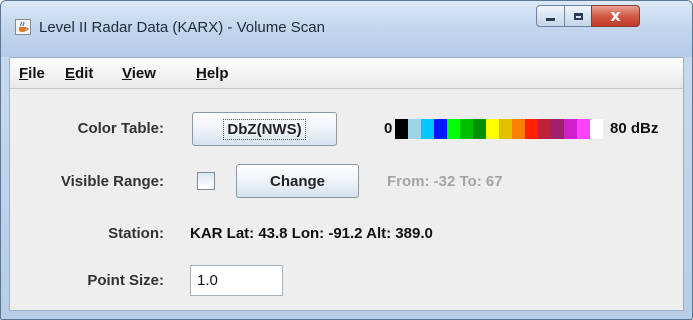 Image resolution: width=693 pixels, height=320 pixels. Describe the element at coordinates (136, 233) in the screenshot. I see `station-label: Station:` at that location.